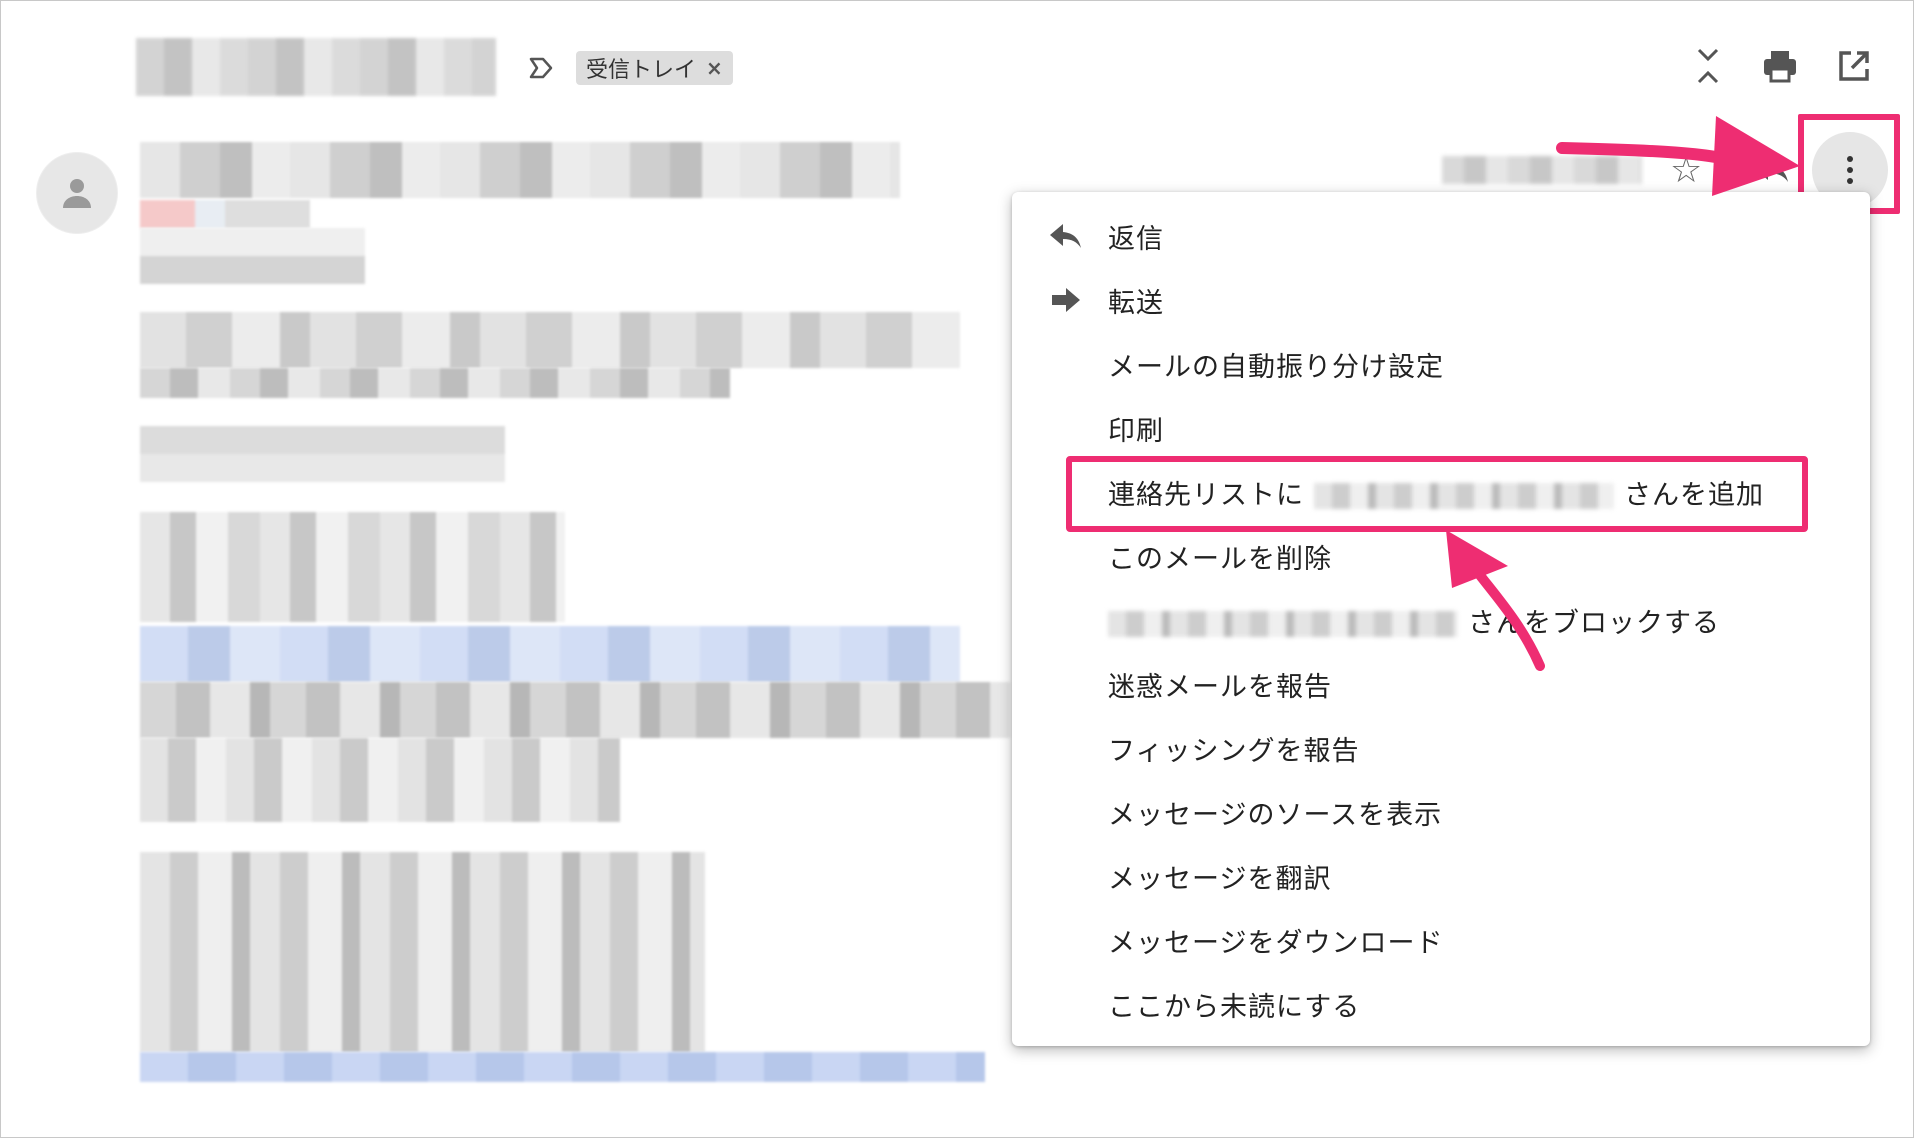  Describe the element at coordinates (1441, 1004) in the screenshot. I see `menu-item-mark-unread: ここから未読にする` at that location.